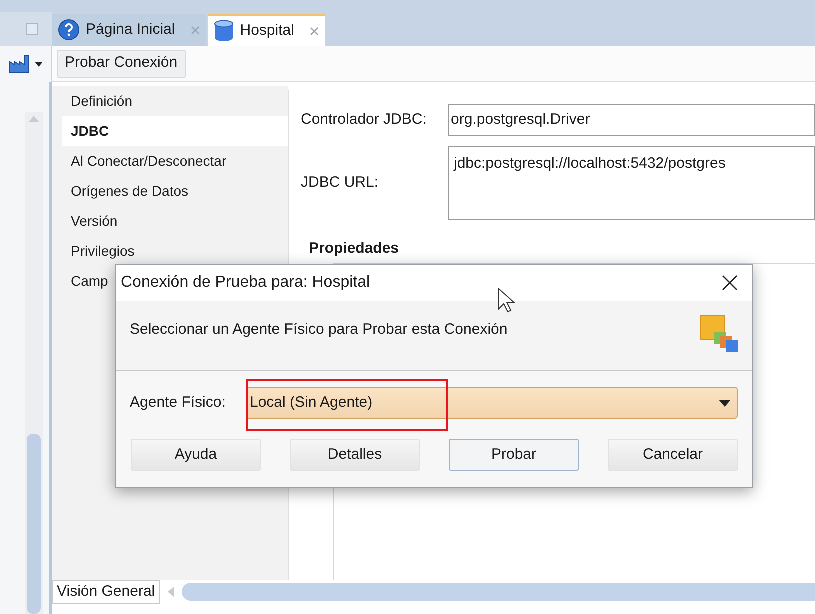 The image size is (815, 614). Describe the element at coordinates (354, 249) in the screenshot. I see `section-title: Propiedades` at that location.